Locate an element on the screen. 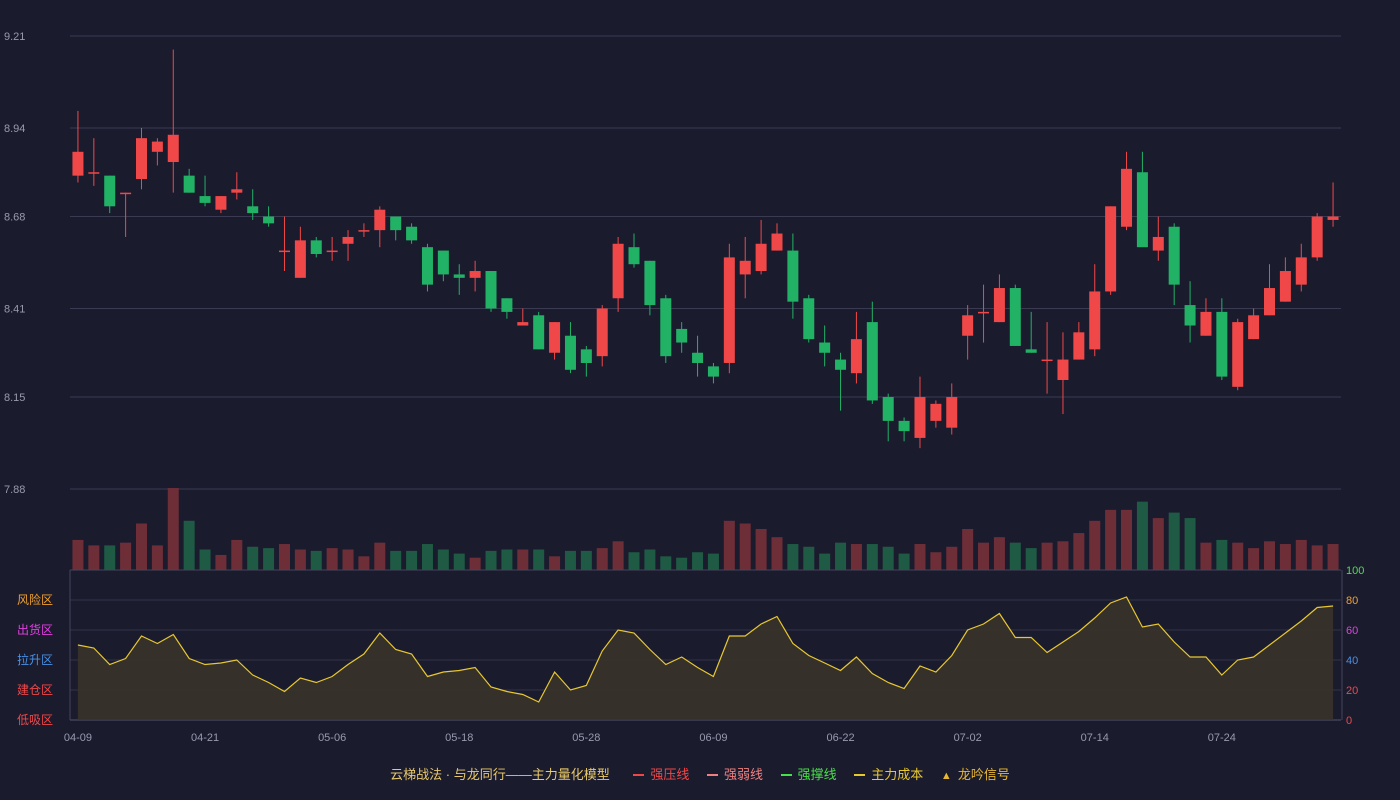  legend-label: 强压线 is located at coordinates (670, 774).